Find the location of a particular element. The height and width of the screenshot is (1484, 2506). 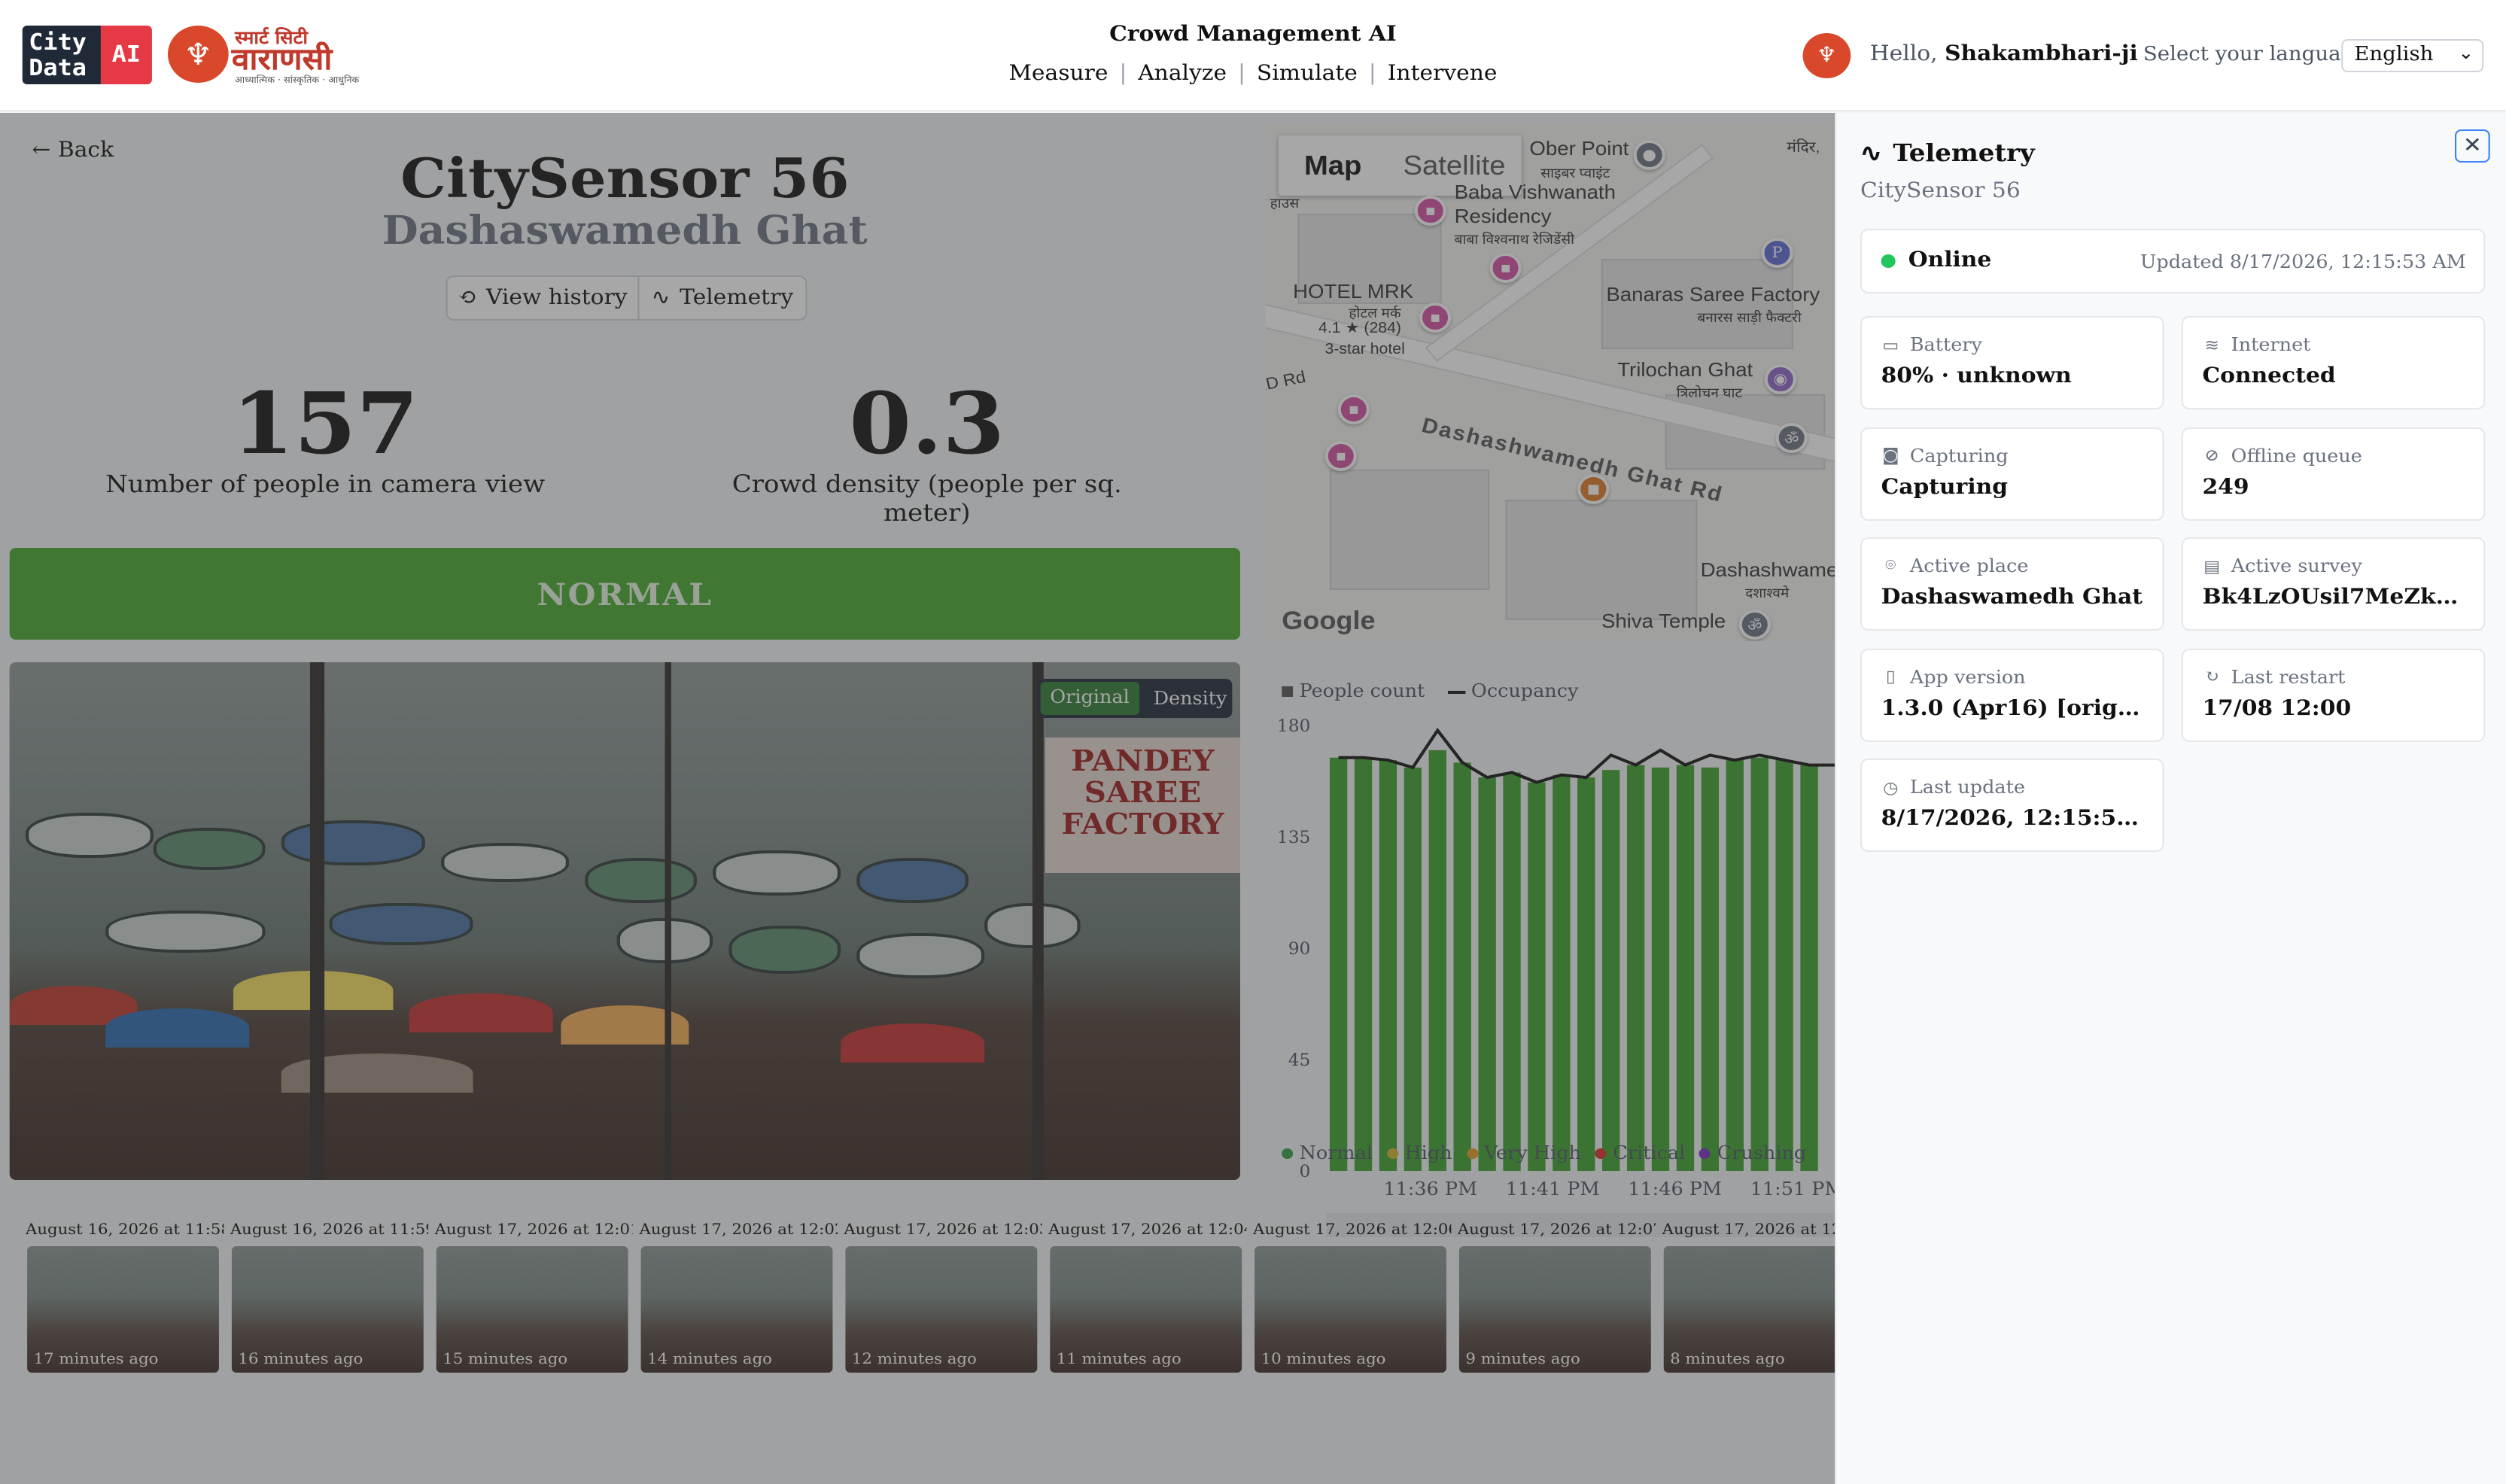

tile-label-text: App version is located at coordinates (1967, 676).